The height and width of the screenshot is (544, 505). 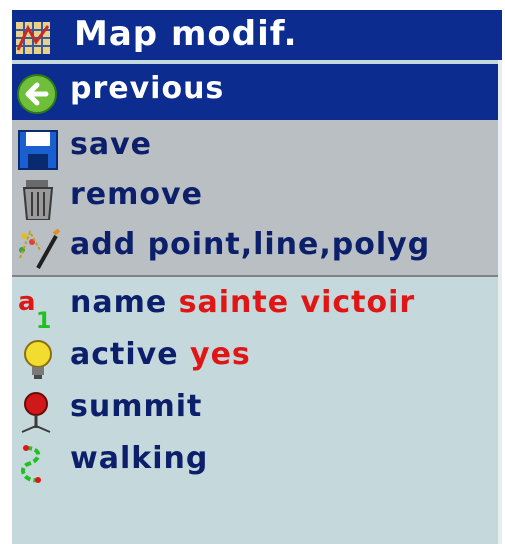 I want to click on name-label: name, so click(x=119, y=302).